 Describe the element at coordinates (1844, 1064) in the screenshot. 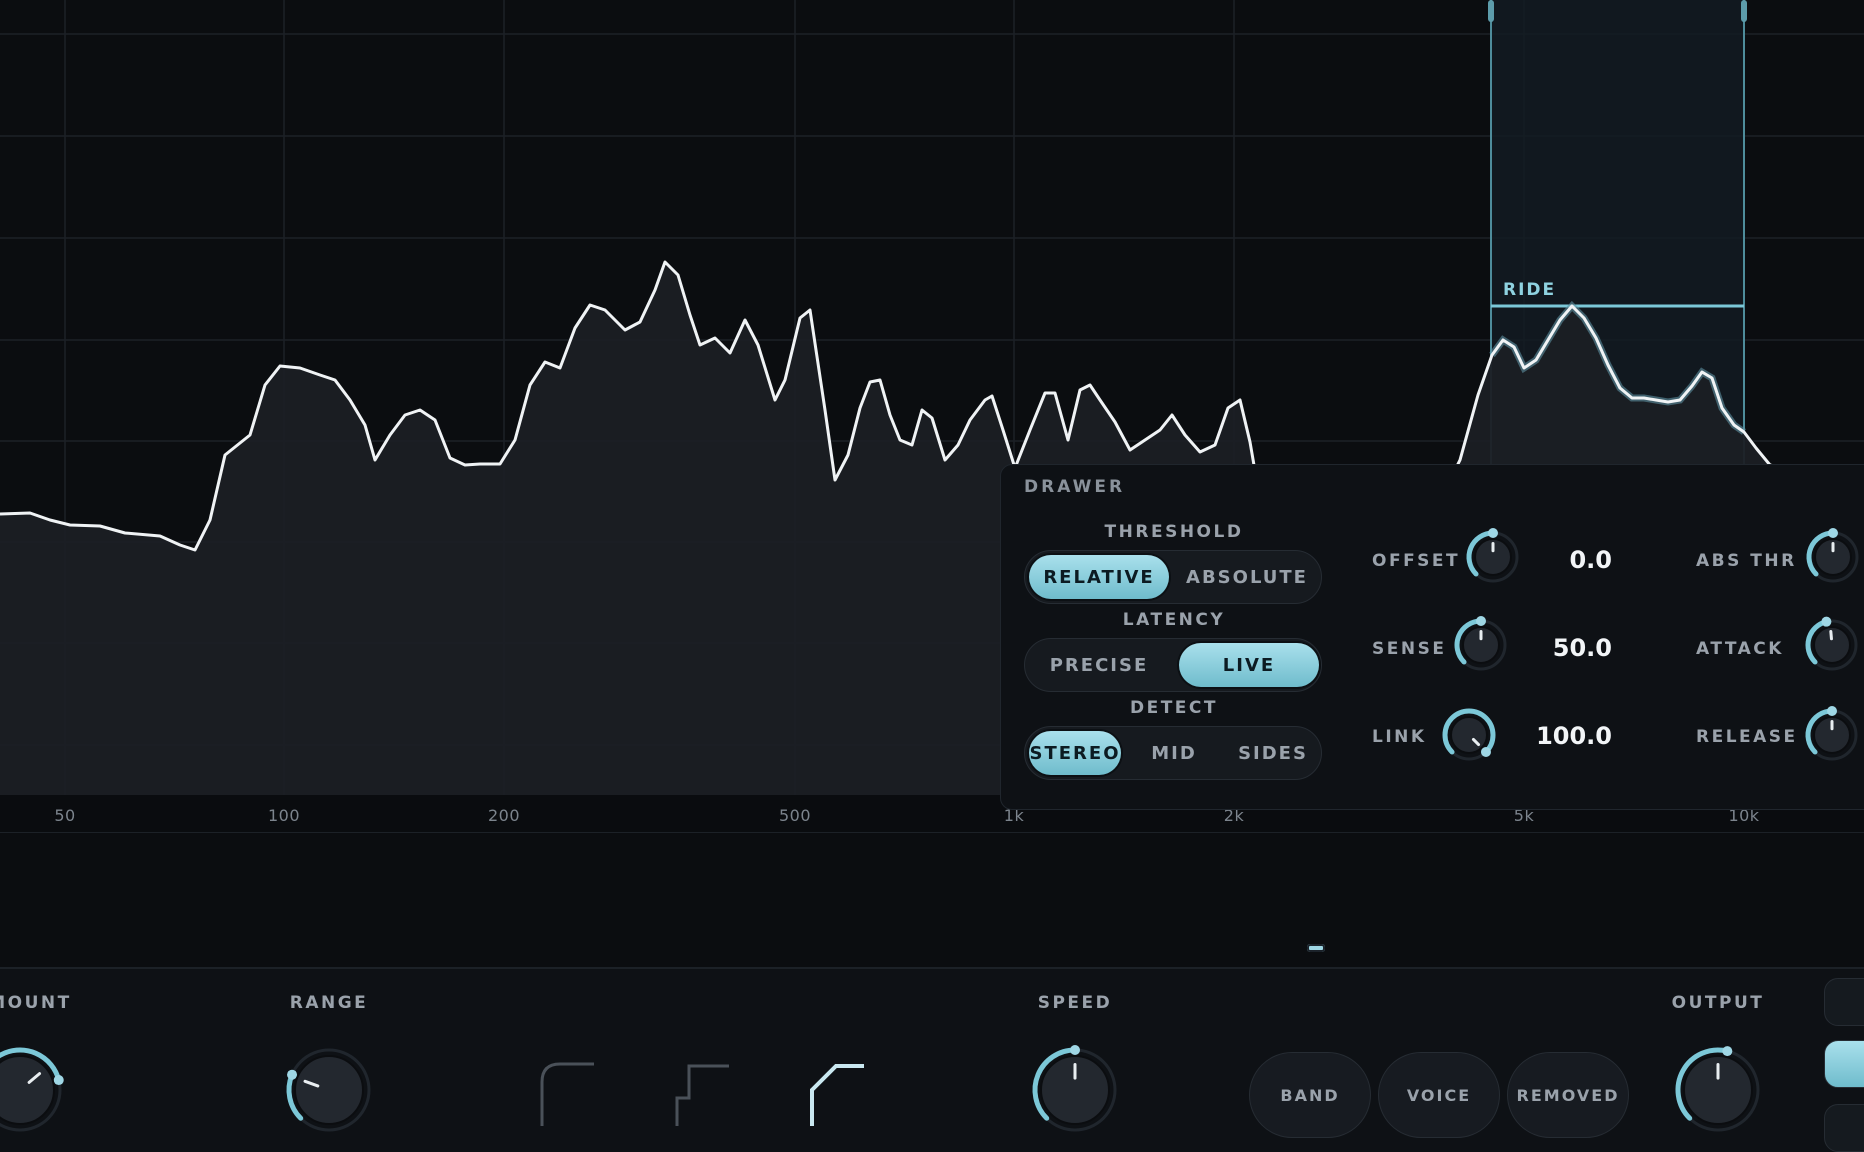

I see `side-button-middle` at that location.